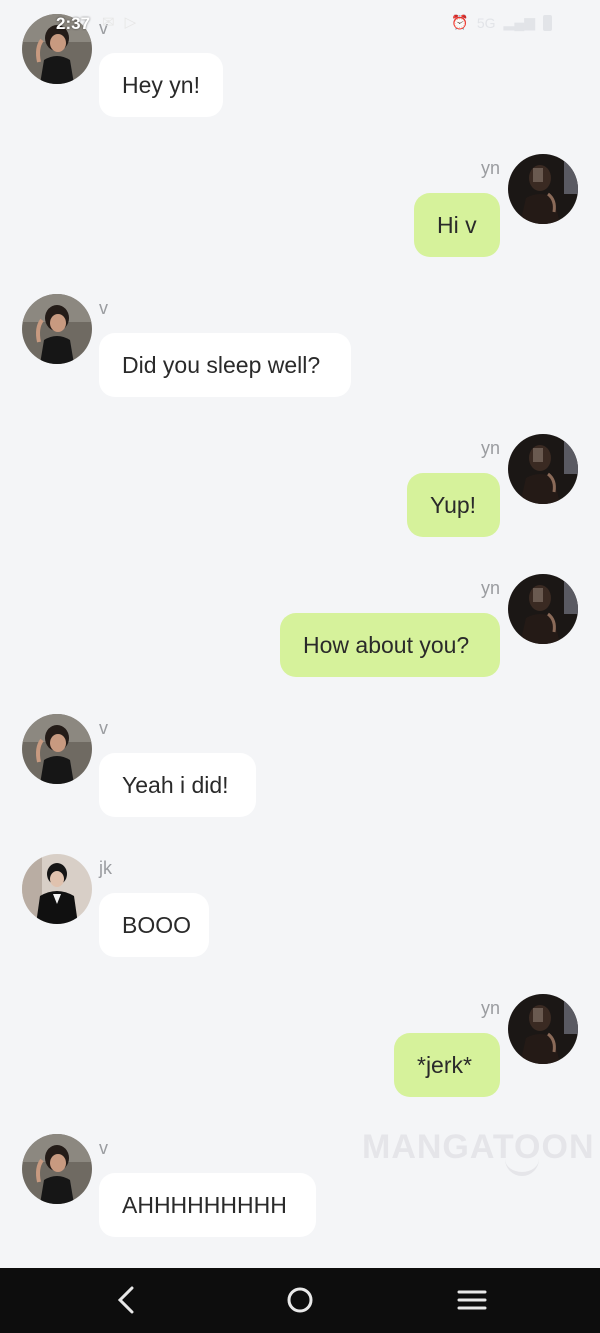  Describe the element at coordinates (154, 925) in the screenshot. I see `message-bubble: BOOO` at that location.